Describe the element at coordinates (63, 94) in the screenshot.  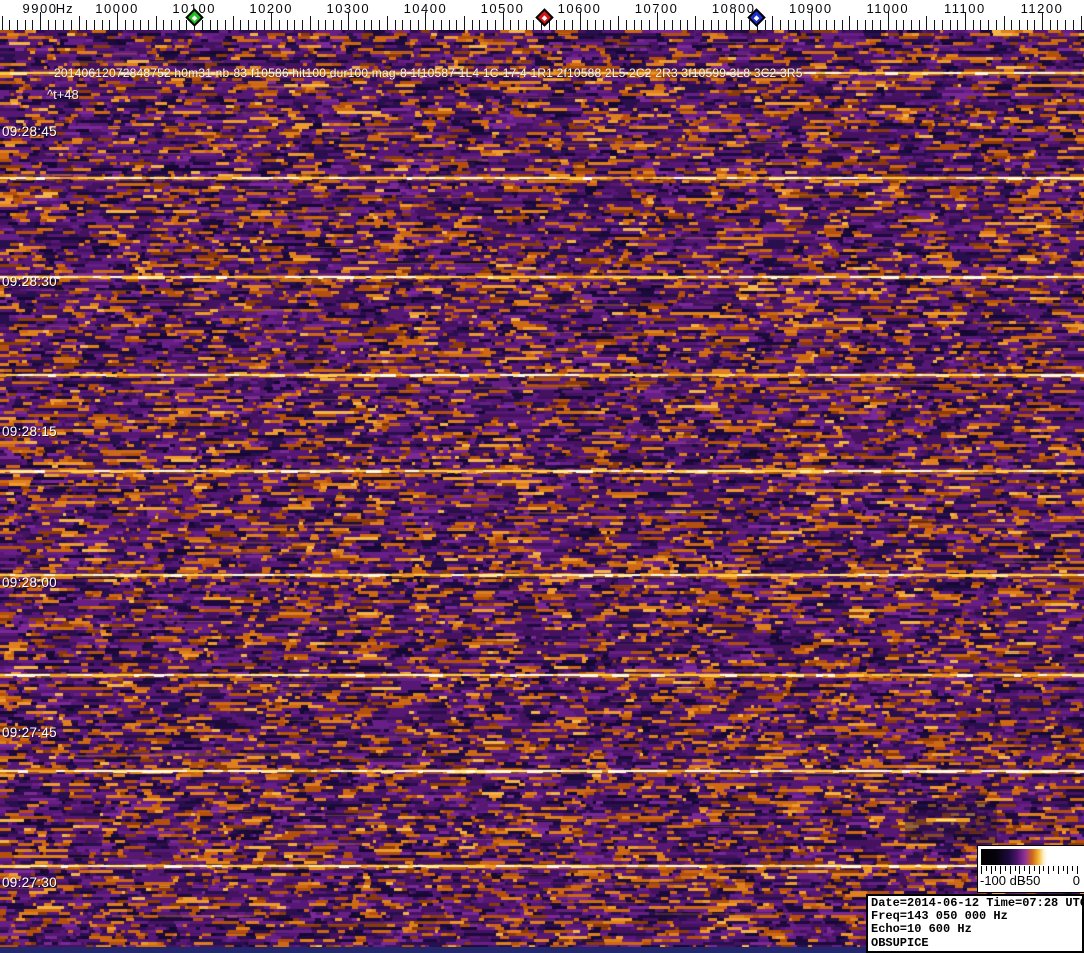
I see `time-offset-annotation: ^t+48` at that location.